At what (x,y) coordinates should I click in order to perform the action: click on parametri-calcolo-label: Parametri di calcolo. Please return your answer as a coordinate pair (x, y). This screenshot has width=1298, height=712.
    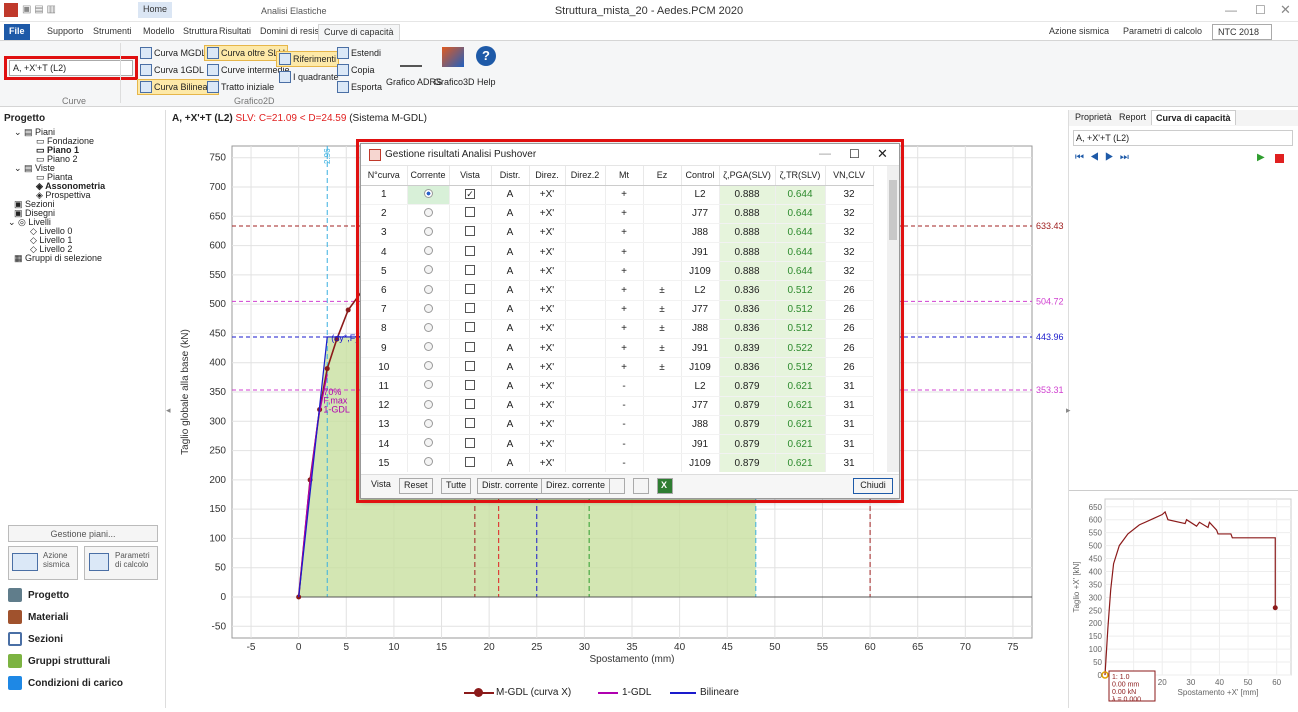
    Looking at the image, I should click on (132, 560).